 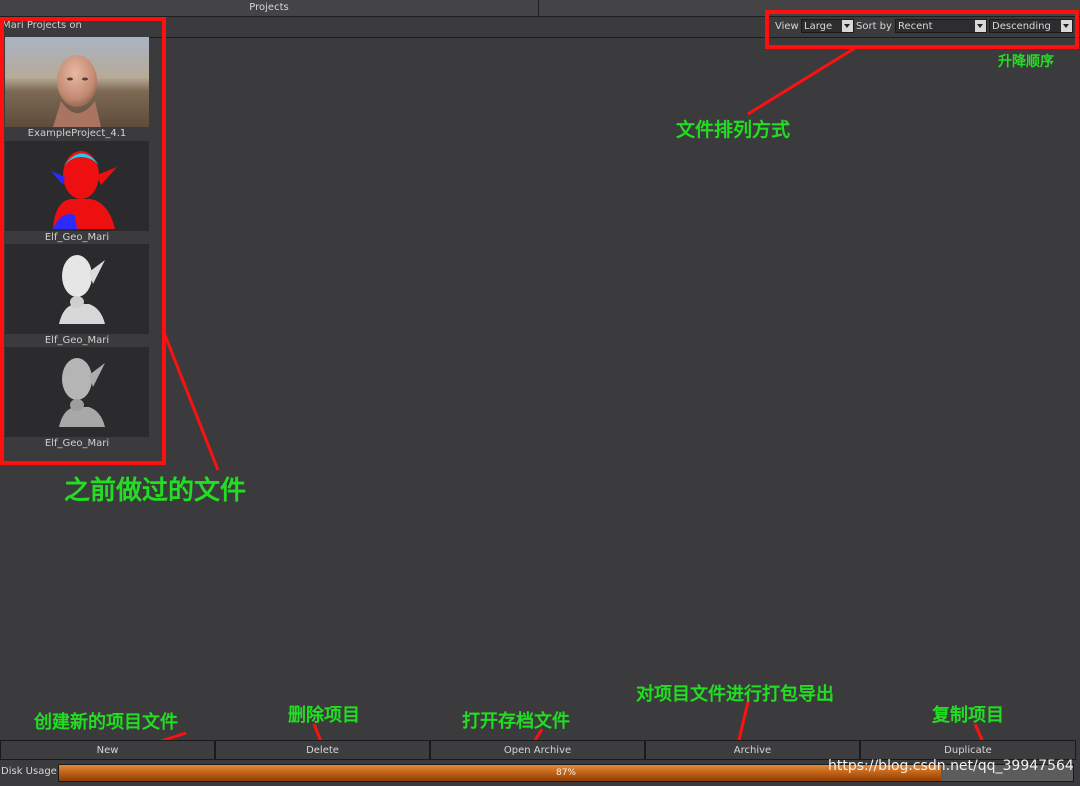 I want to click on annotation-duplicate: 复制项目, so click(x=968, y=715).